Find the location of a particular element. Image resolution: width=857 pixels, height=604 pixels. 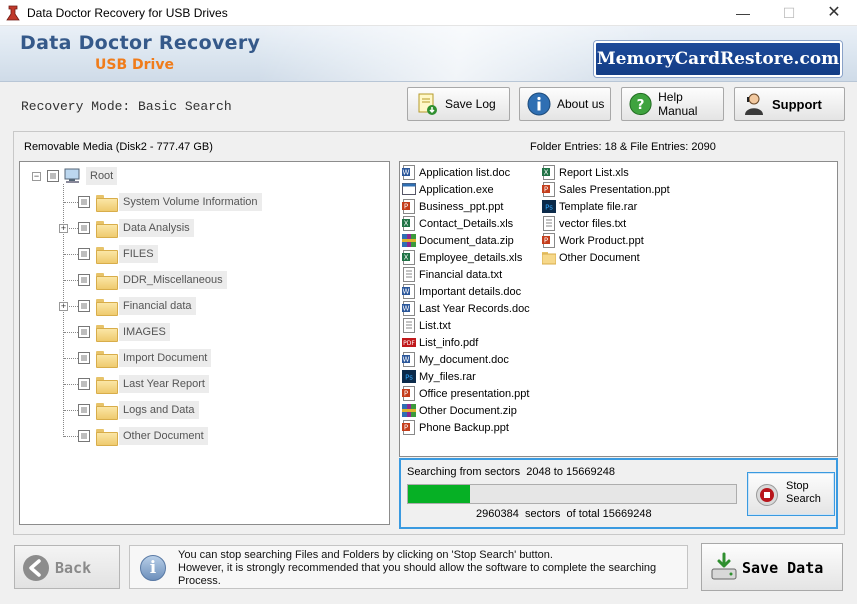

minimize-icon: — is located at coordinates (743, 13).